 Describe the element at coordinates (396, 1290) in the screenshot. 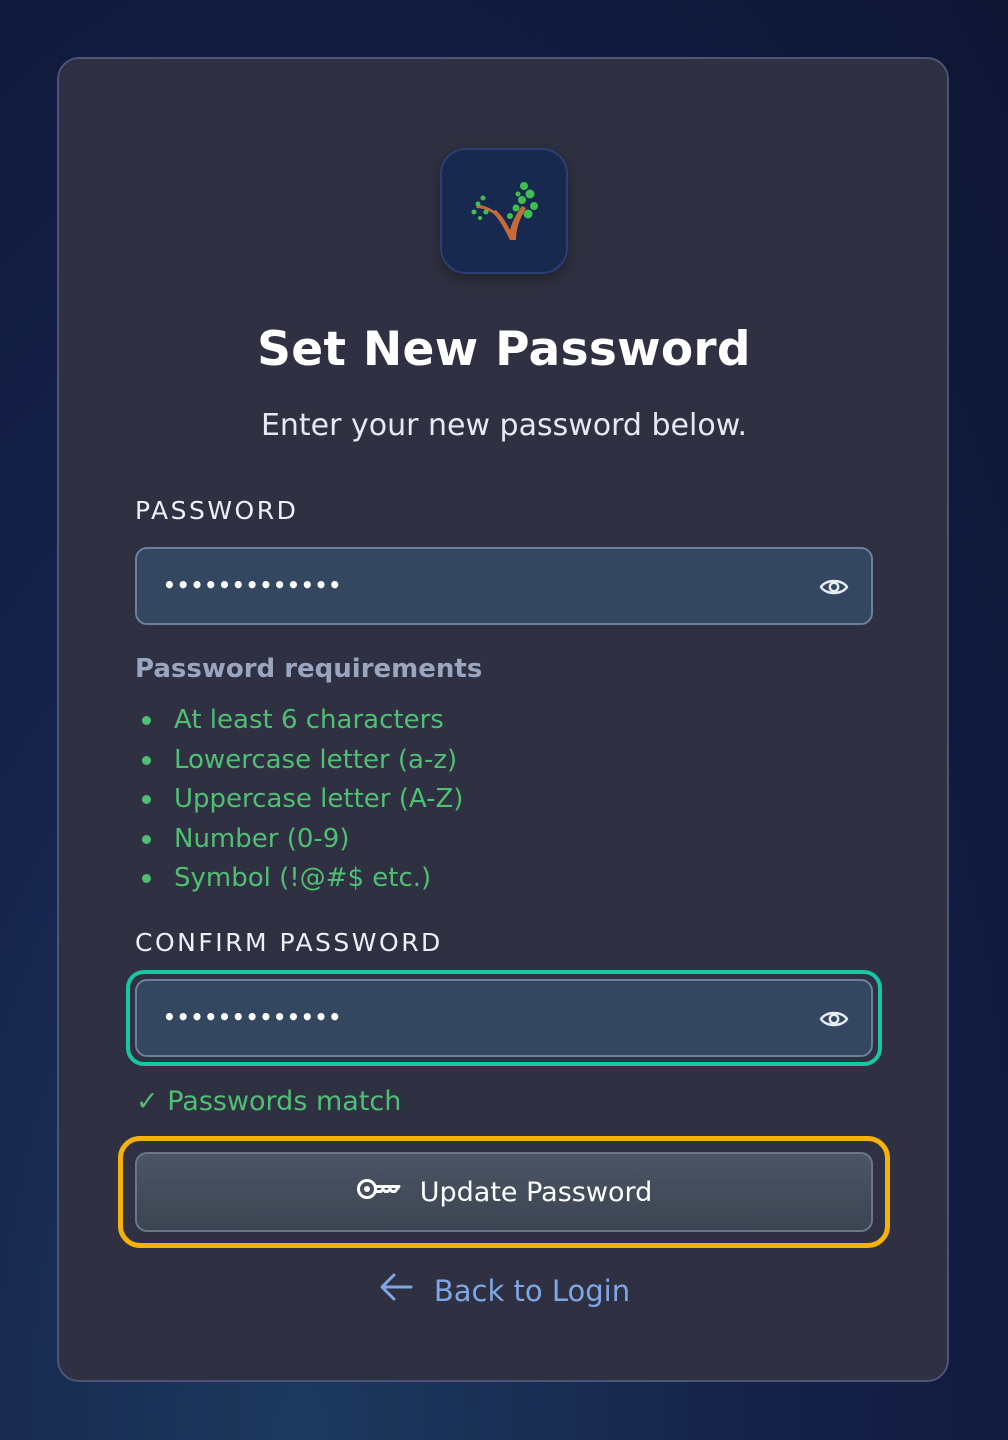

I see `arrow-left-icon` at that location.